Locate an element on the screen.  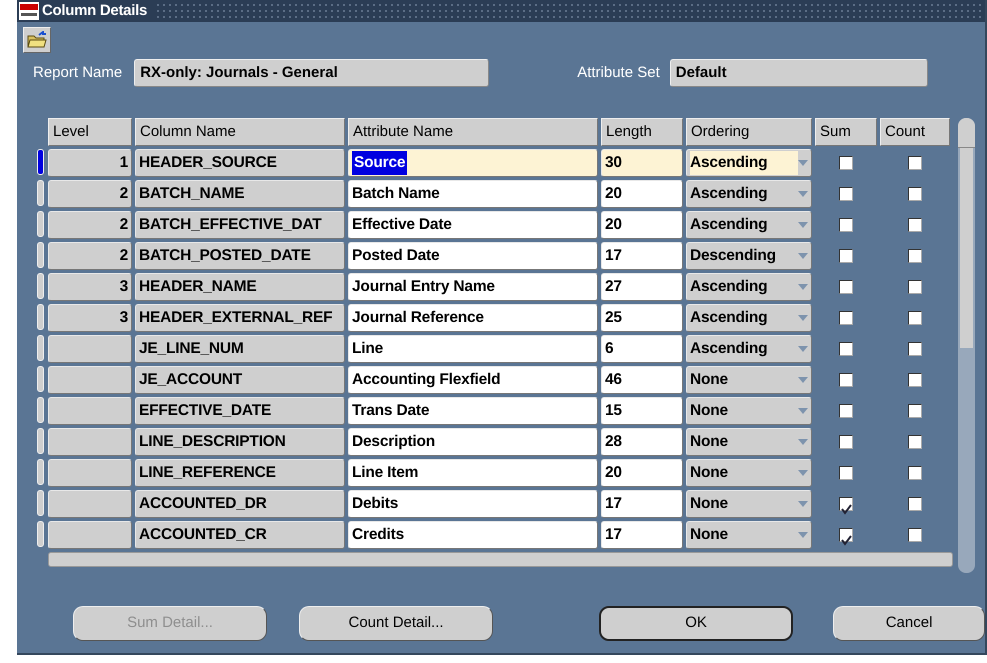
column-name-cell: LINE_DESCRIPTION is located at coordinates (240, 442).